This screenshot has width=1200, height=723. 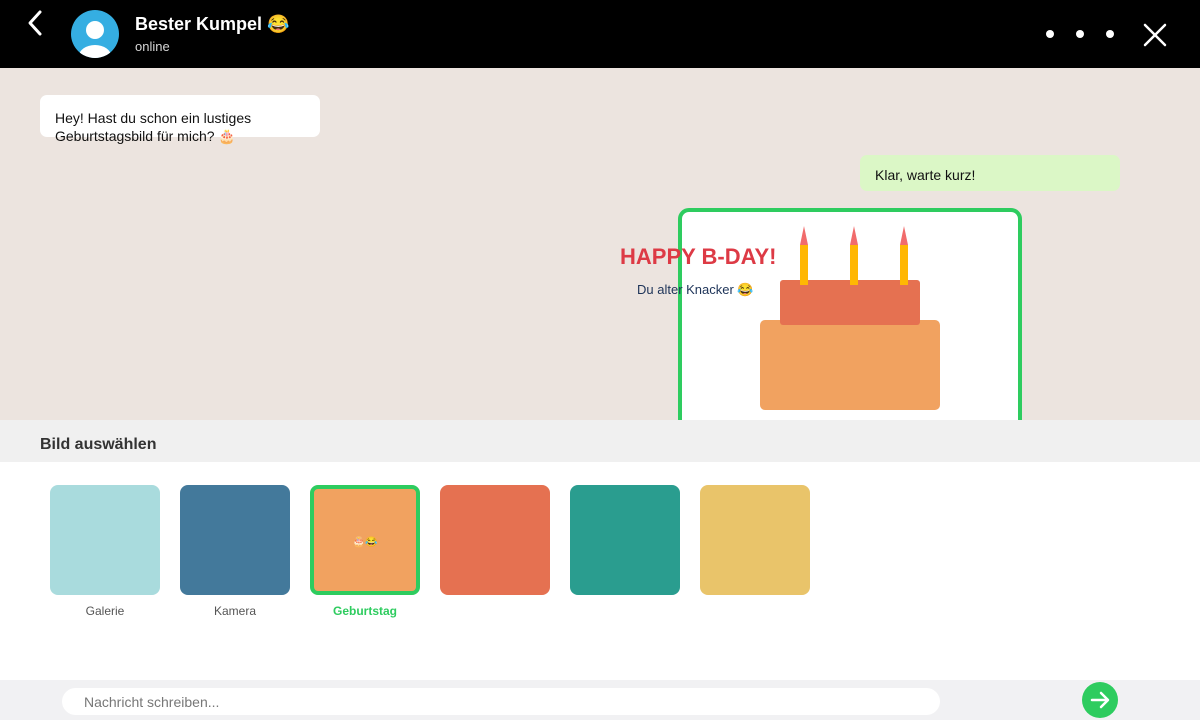 What do you see at coordinates (364, 611) in the screenshot?
I see `thumb-label-geburtstag: Geburtstag` at bounding box center [364, 611].